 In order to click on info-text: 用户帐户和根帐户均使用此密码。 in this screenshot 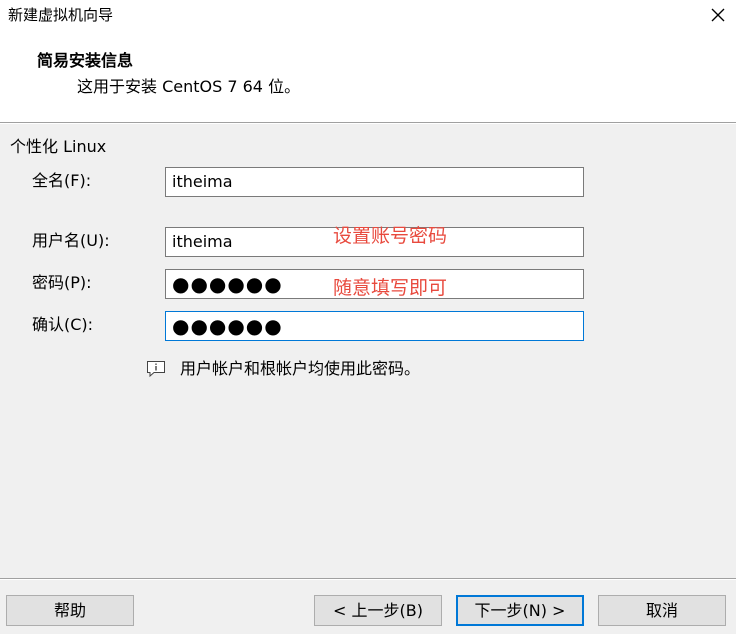, I will do `click(300, 368)`.